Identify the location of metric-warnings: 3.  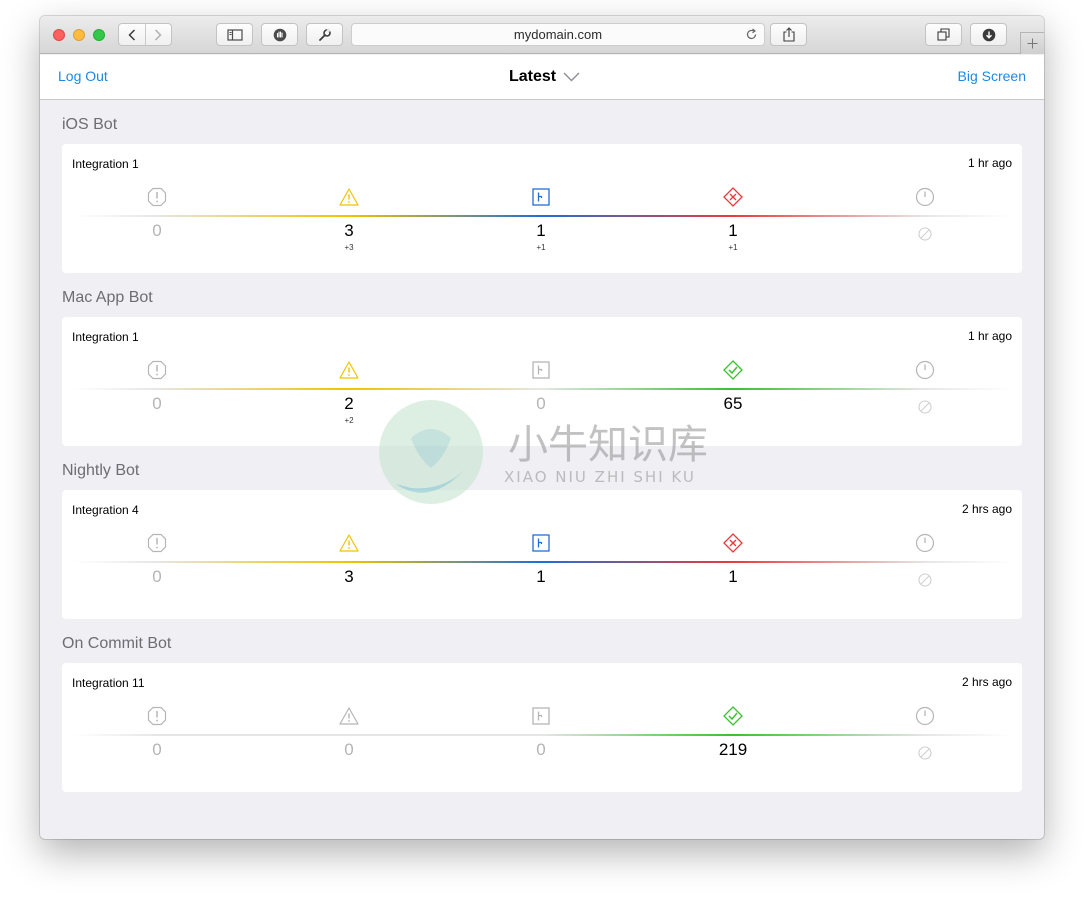
(349, 560).